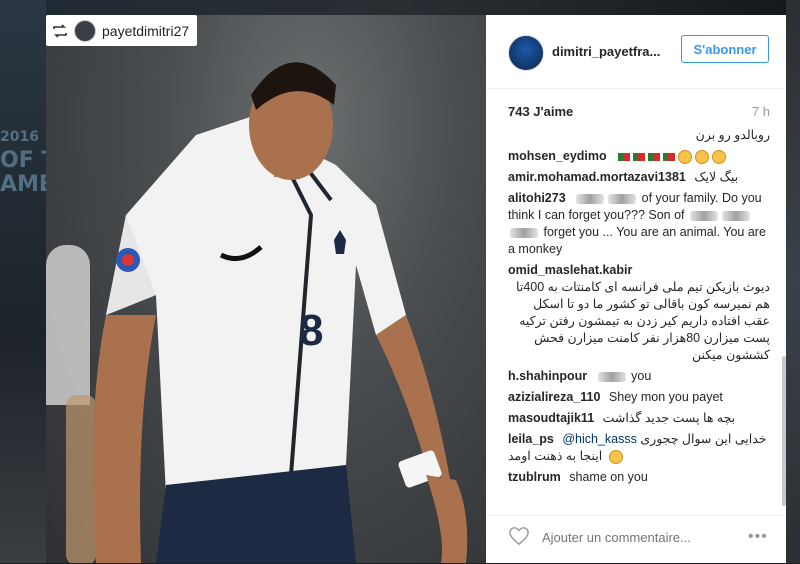  I want to click on author-avatar, so click(526, 53).